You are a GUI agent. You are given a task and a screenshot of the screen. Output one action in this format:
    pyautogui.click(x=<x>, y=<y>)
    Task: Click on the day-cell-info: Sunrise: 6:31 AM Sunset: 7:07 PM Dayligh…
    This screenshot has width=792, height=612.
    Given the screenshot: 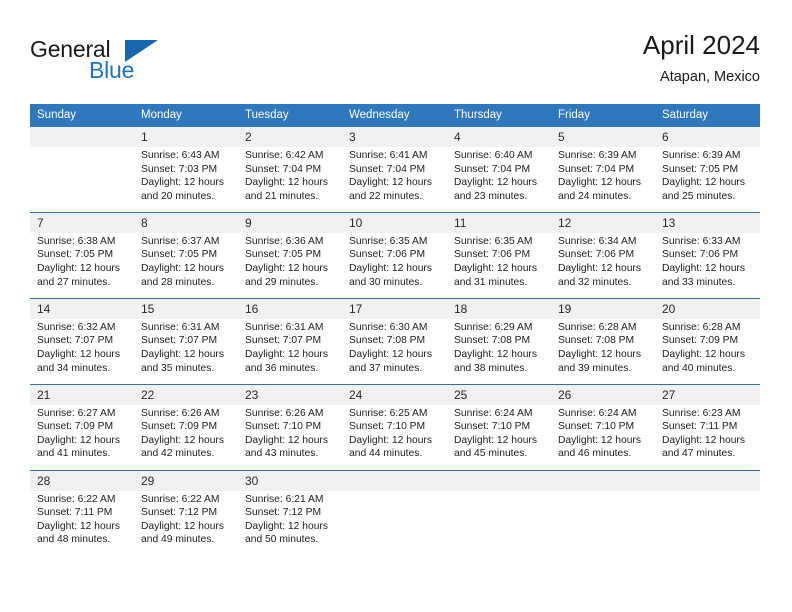 What is the action you would take?
    pyautogui.click(x=186, y=347)
    